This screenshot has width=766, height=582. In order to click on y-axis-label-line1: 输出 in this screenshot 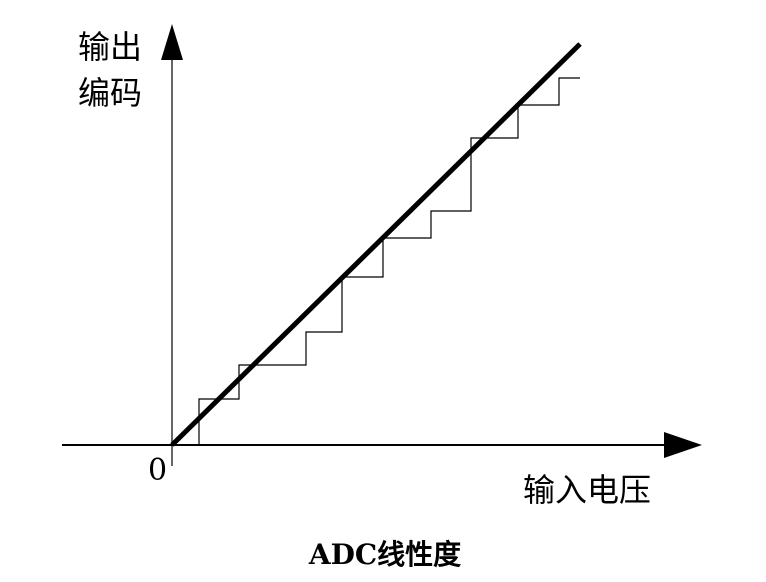, I will do `click(110, 47)`.